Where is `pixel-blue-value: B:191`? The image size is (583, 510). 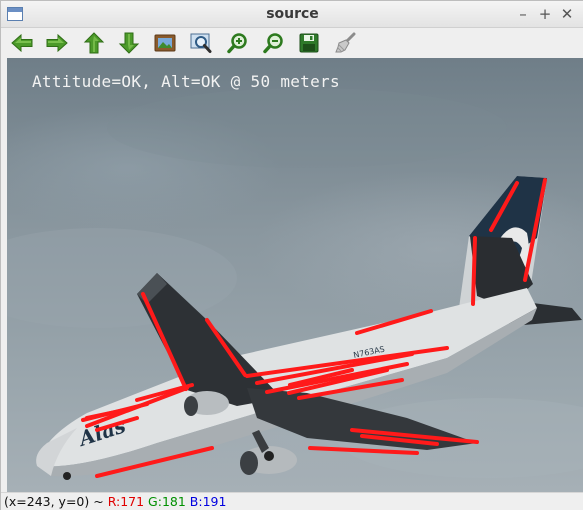
pixel-blue-value: B:191 is located at coordinates (208, 501).